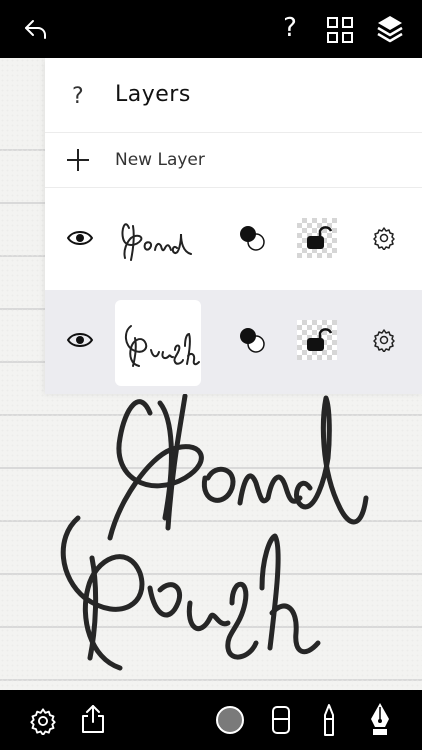 The height and width of the screenshot is (750, 422). I want to click on layers-panel-title: Layers, so click(153, 94).